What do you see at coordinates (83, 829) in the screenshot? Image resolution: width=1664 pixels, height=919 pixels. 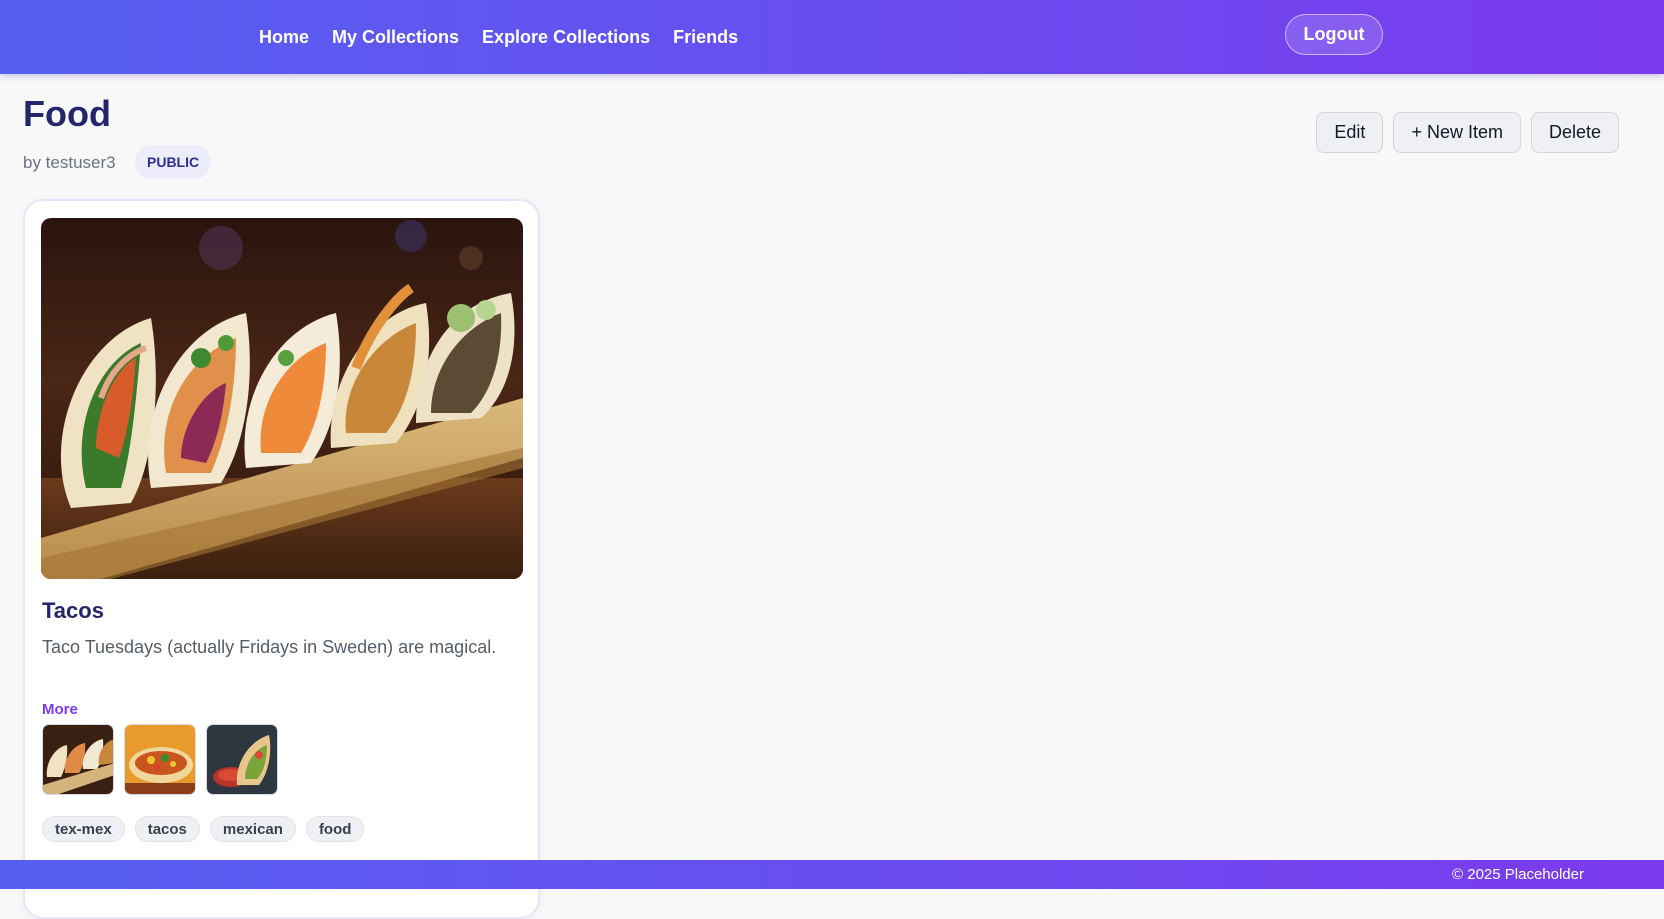 I see `tag-chip: tex-mex` at bounding box center [83, 829].